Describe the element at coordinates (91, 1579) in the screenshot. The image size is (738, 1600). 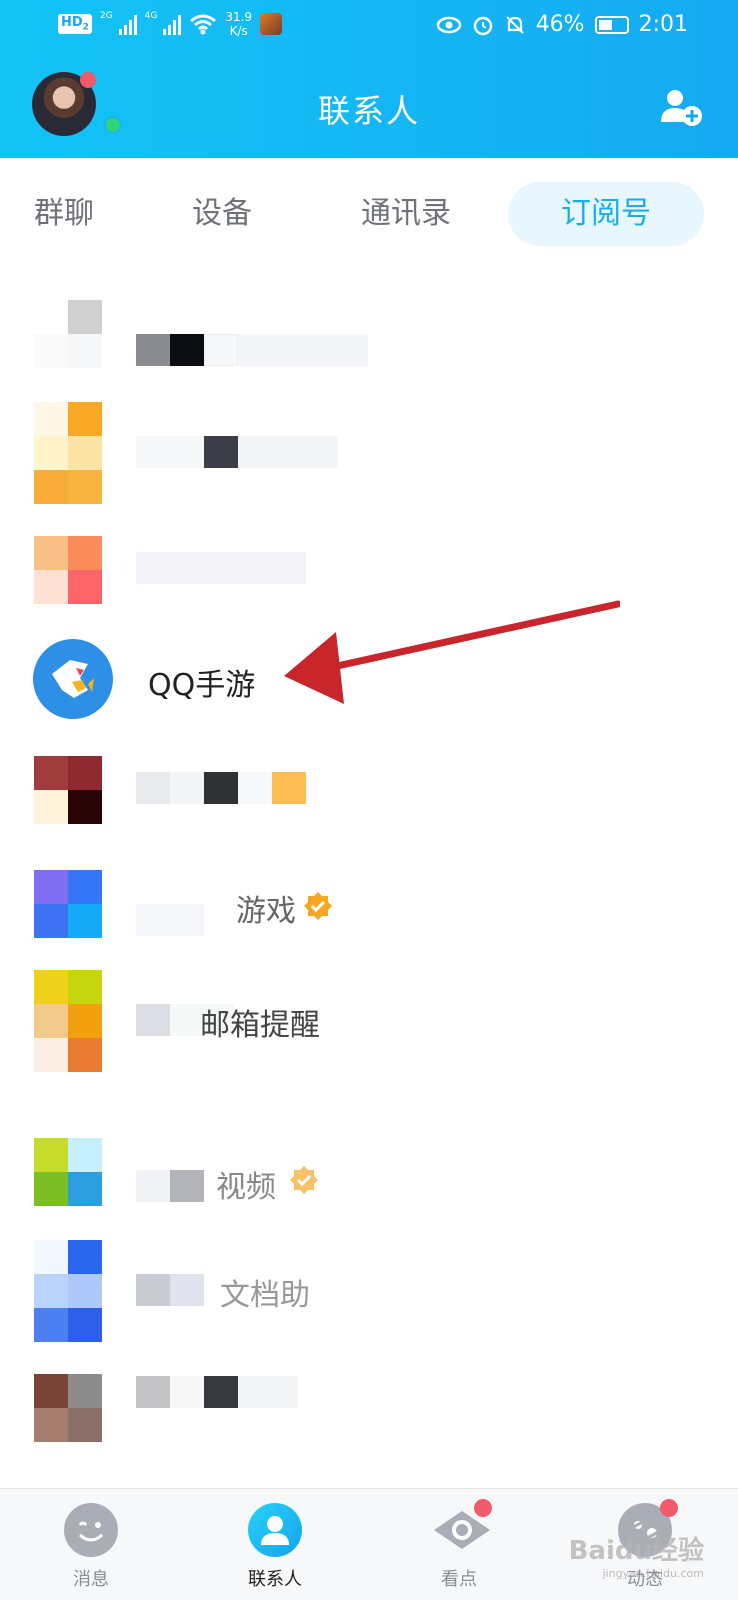
I see `nav-label: 消息` at that location.